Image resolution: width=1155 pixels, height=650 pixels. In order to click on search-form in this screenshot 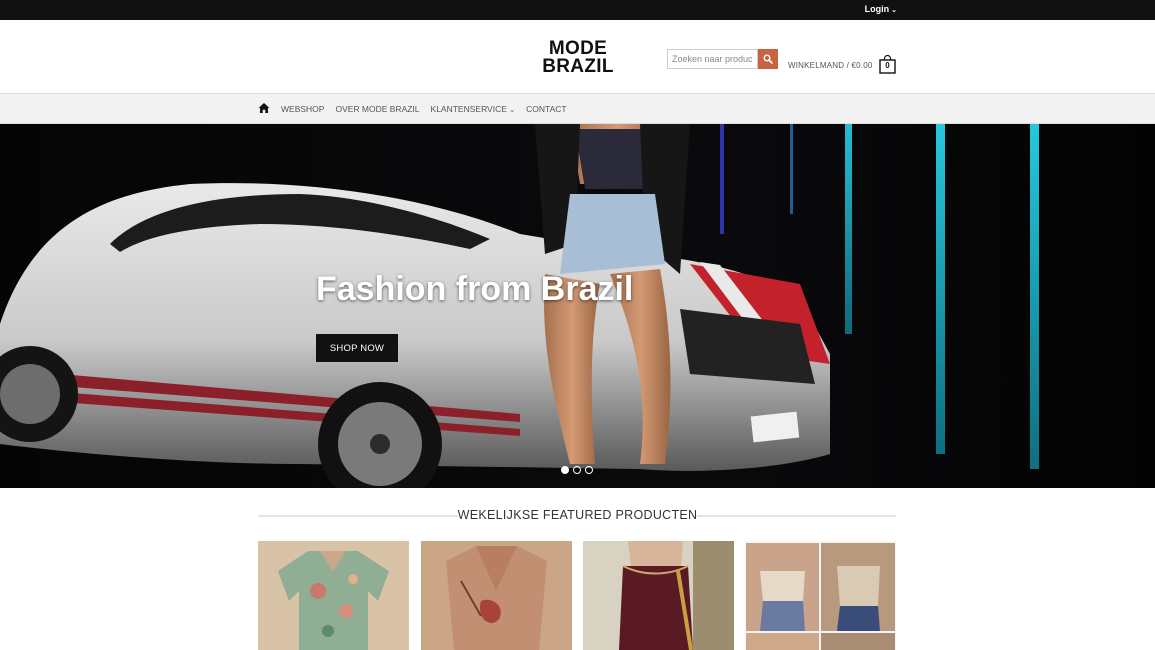, I will do `click(722, 59)`.